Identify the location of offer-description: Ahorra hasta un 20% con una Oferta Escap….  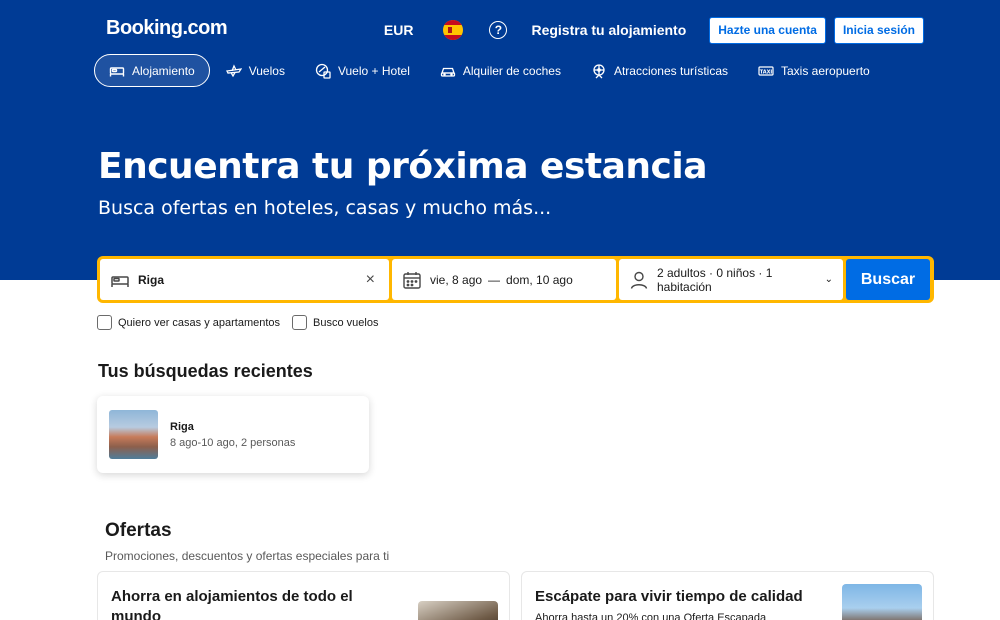
(651, 616).